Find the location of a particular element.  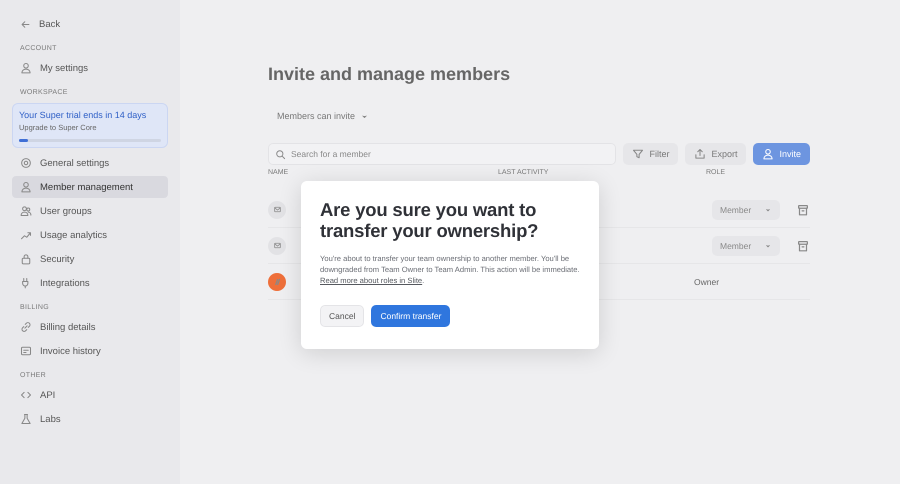

settings-icon is located at coordinates (26, 163).